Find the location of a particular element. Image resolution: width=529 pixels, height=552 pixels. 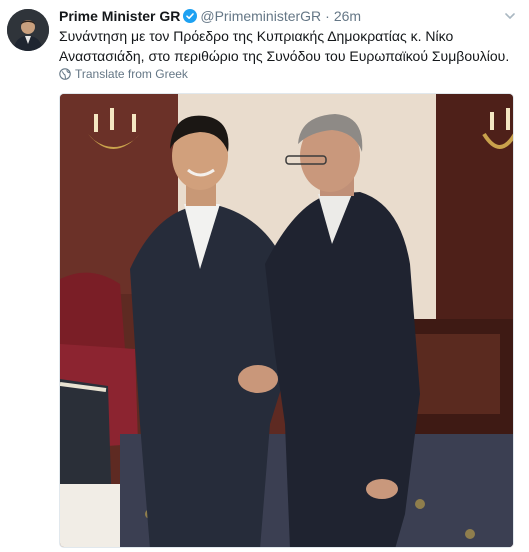

timestamp: 26m is located at coordinates (347, 16).